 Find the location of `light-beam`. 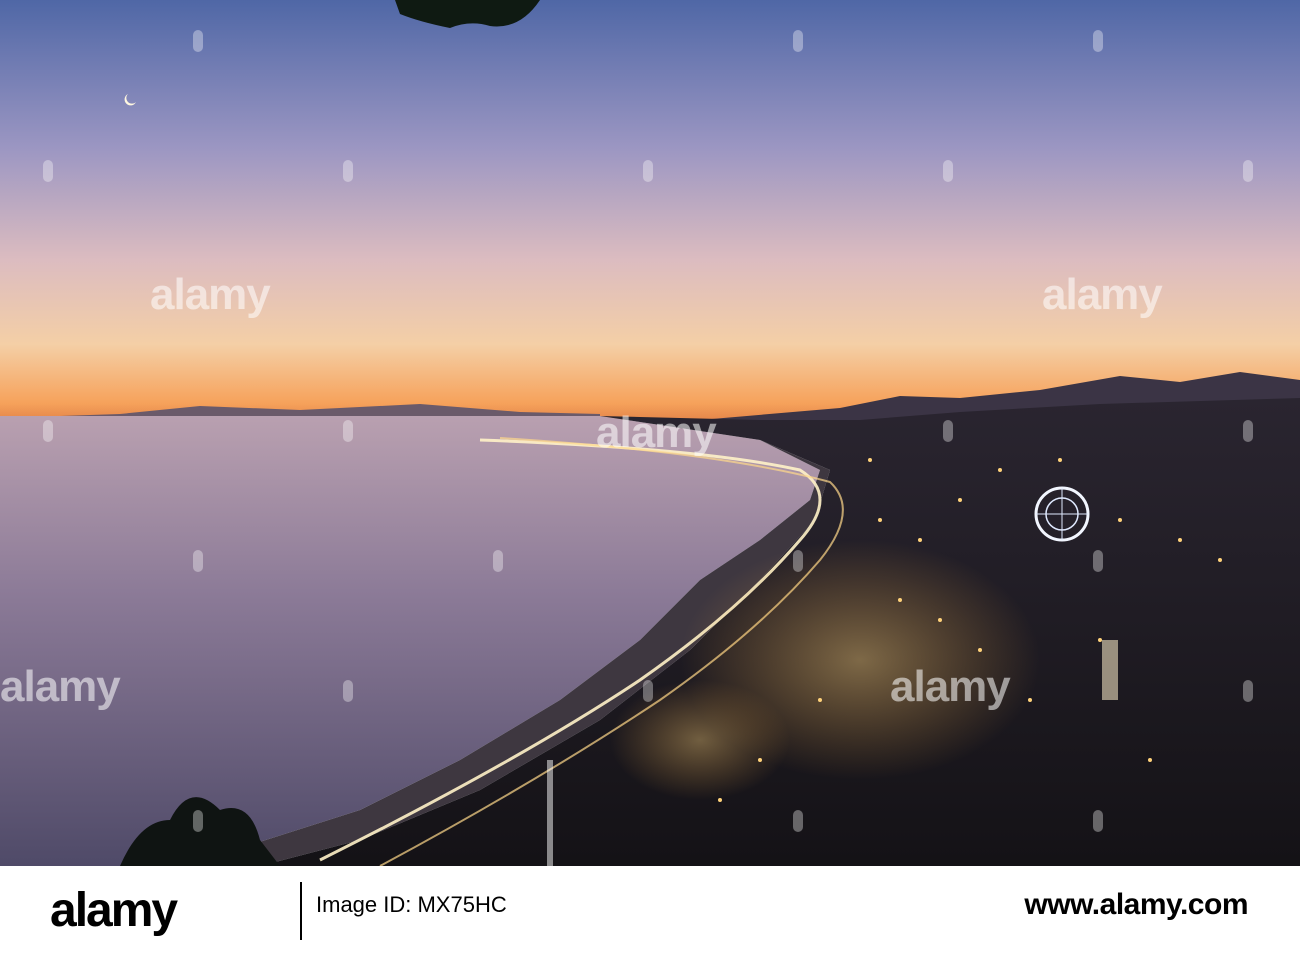

light-beam is located at coordinates (550, 813).